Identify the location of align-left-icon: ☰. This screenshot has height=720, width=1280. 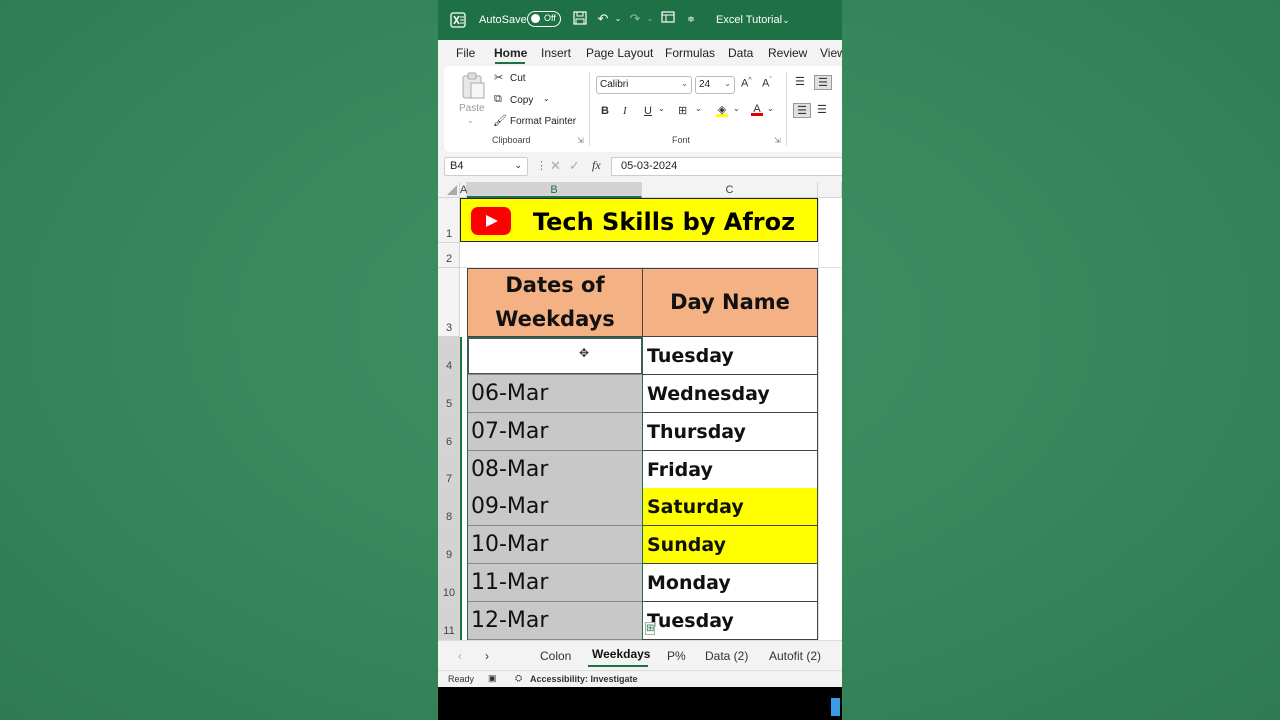
(802, 110).